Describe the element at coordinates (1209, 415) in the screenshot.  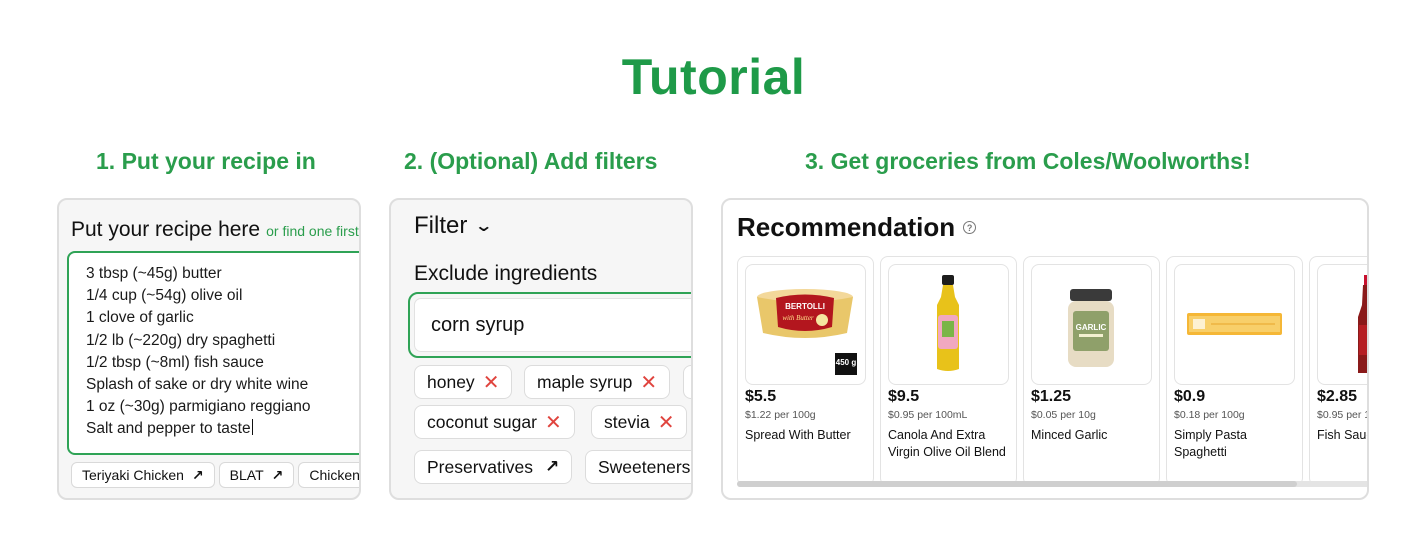
I see `product-unit-price: $0.18 per 100g` at that location.